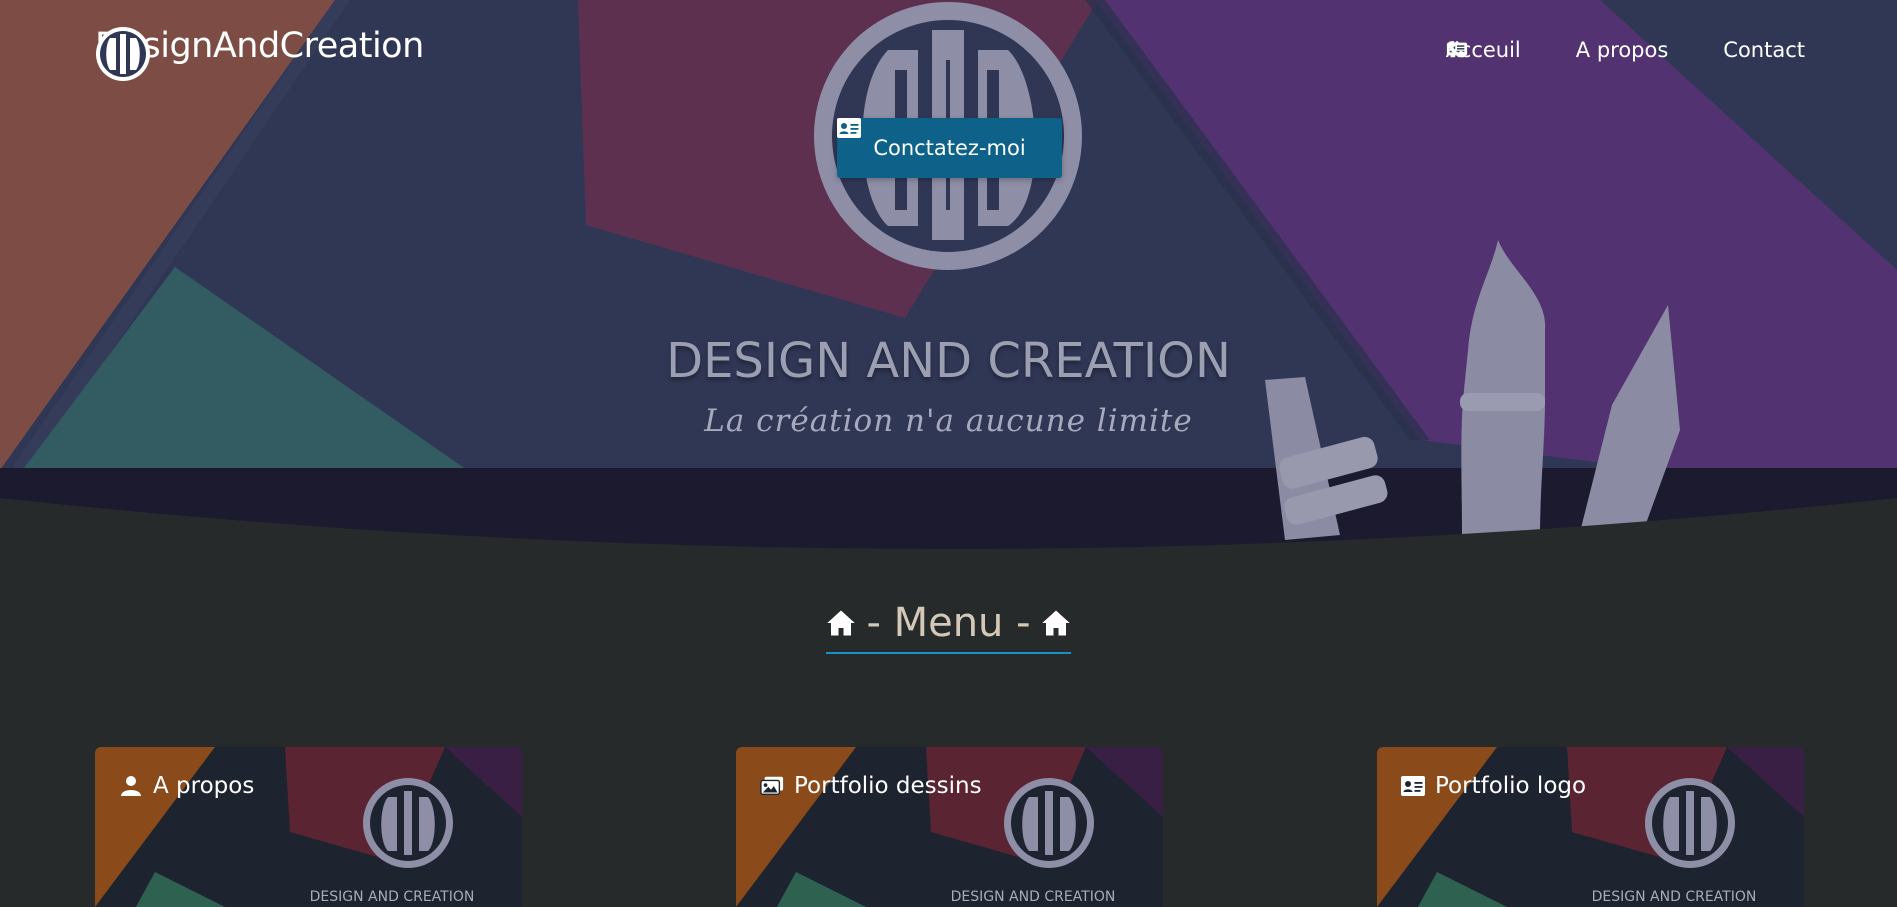  Describe the element at coordinates (1764, 50) in the screenshot. I see `nav-link-label: Contact` at that location.